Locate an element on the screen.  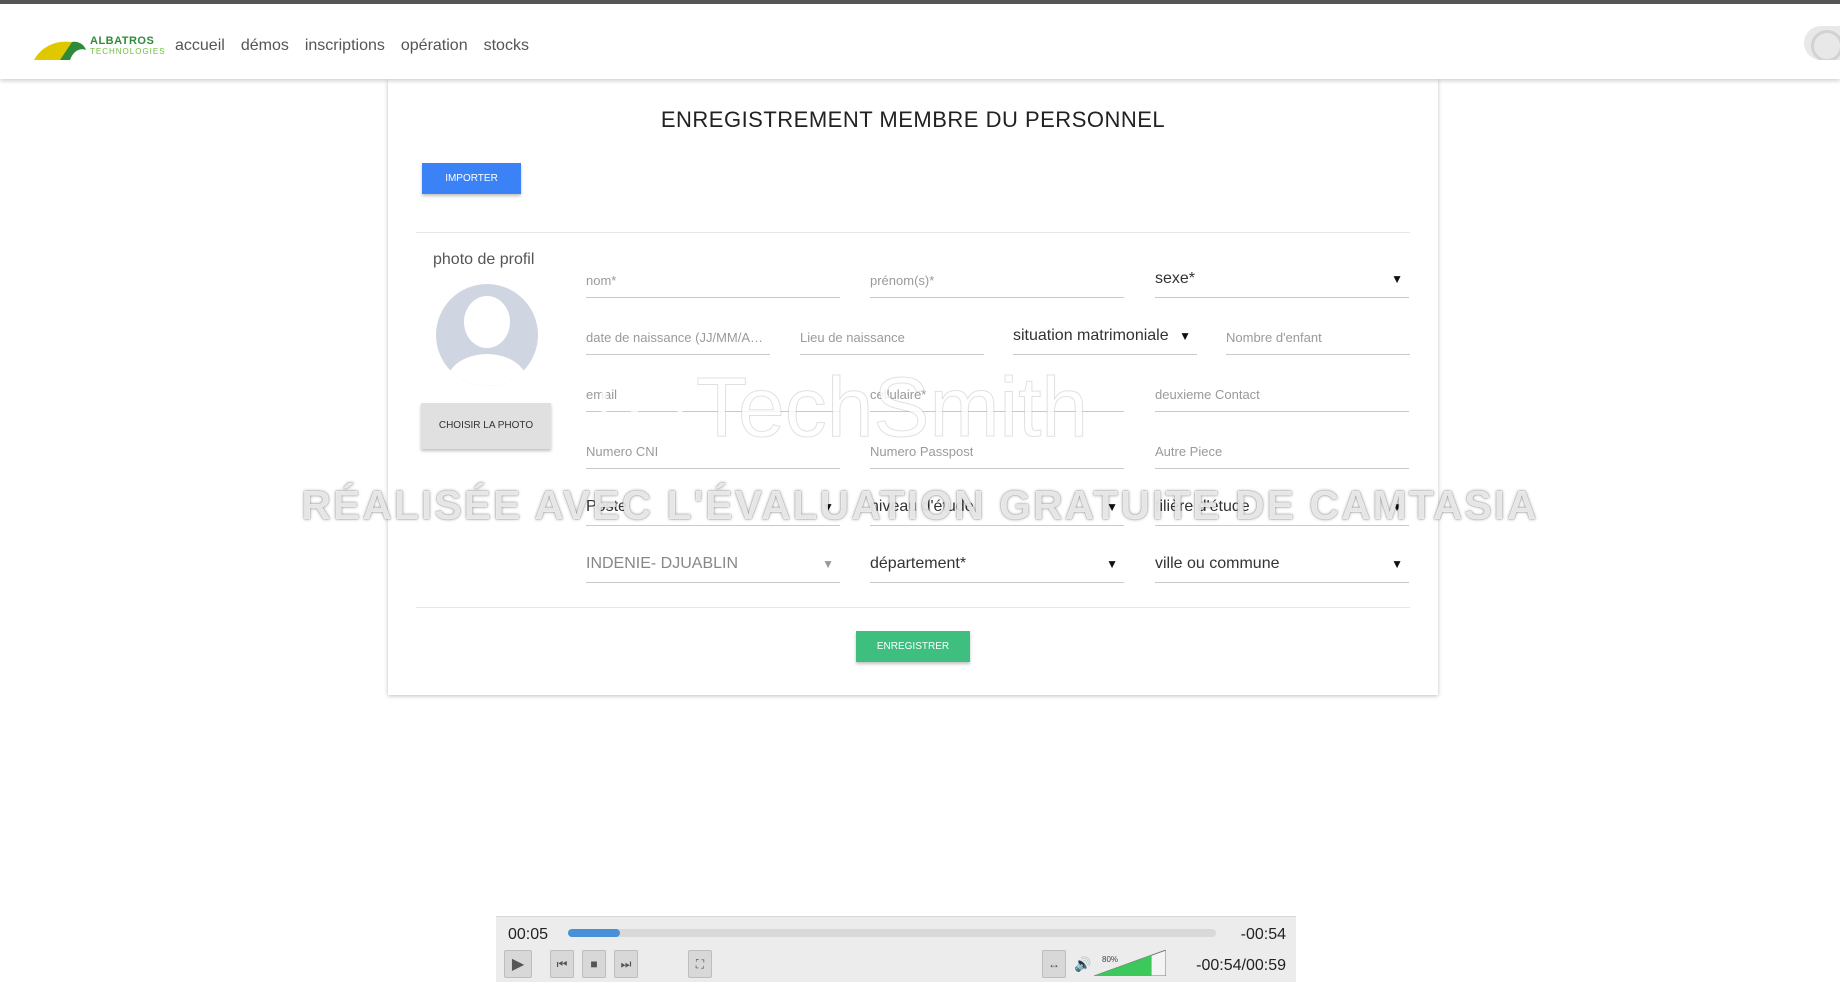
seek-bar-fill is located at coordinates (594, 933).